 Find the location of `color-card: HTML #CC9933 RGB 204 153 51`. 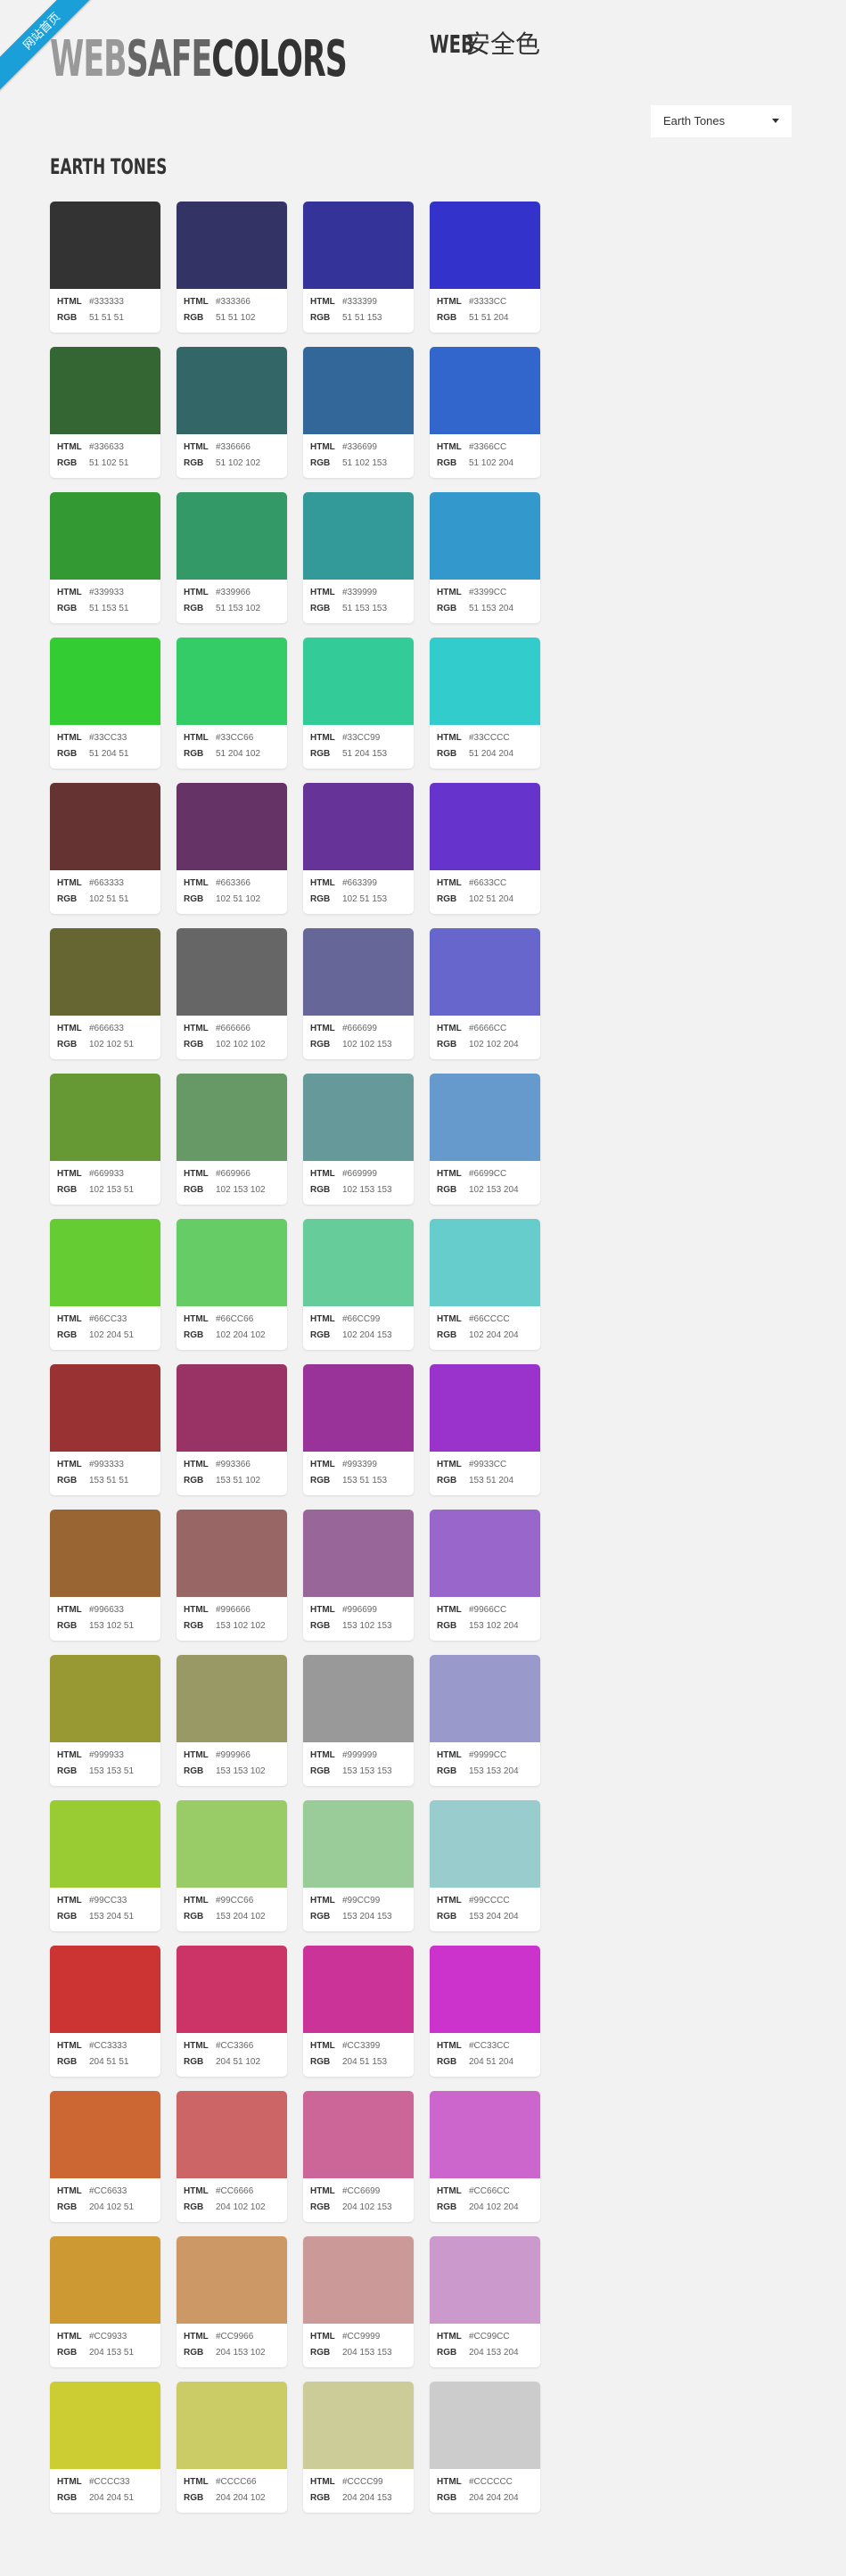

color-card: HTML #CC9933 RGB 204 153 51 is located at coordinates (105, 2301).